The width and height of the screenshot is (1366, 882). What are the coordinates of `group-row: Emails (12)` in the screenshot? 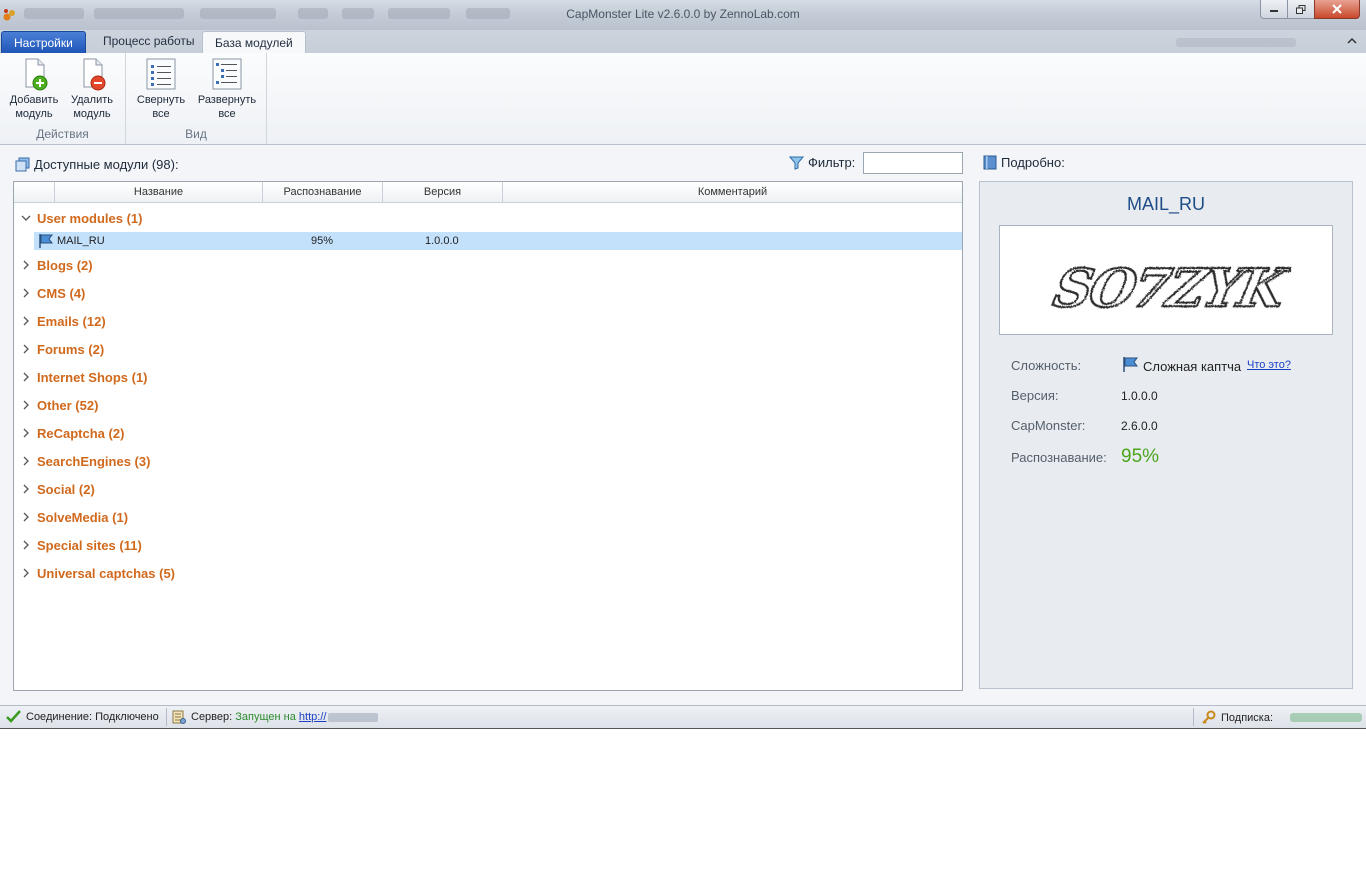 It's located at (60, 321).